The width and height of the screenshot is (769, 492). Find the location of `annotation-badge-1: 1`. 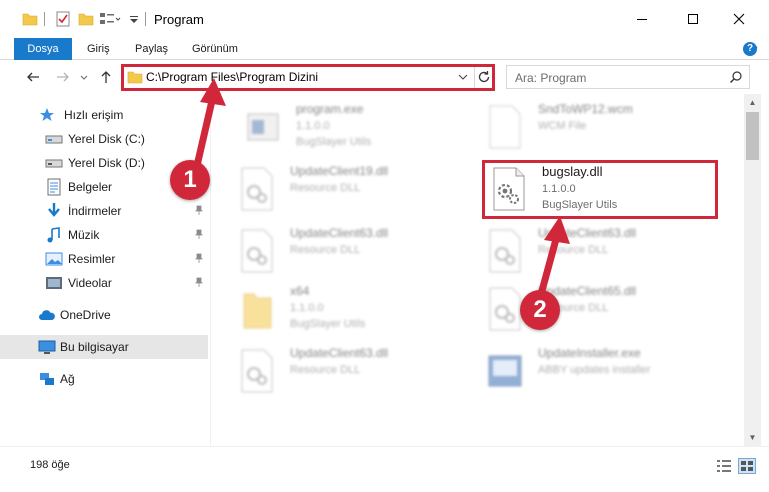

annotation-badge-1: 1 is located at coordinates (190, 180).